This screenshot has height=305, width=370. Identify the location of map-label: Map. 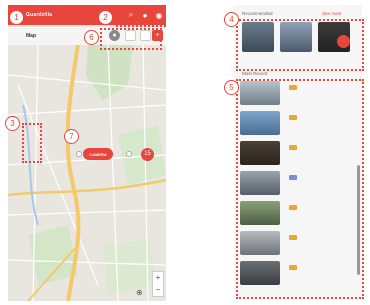
(31, 36).